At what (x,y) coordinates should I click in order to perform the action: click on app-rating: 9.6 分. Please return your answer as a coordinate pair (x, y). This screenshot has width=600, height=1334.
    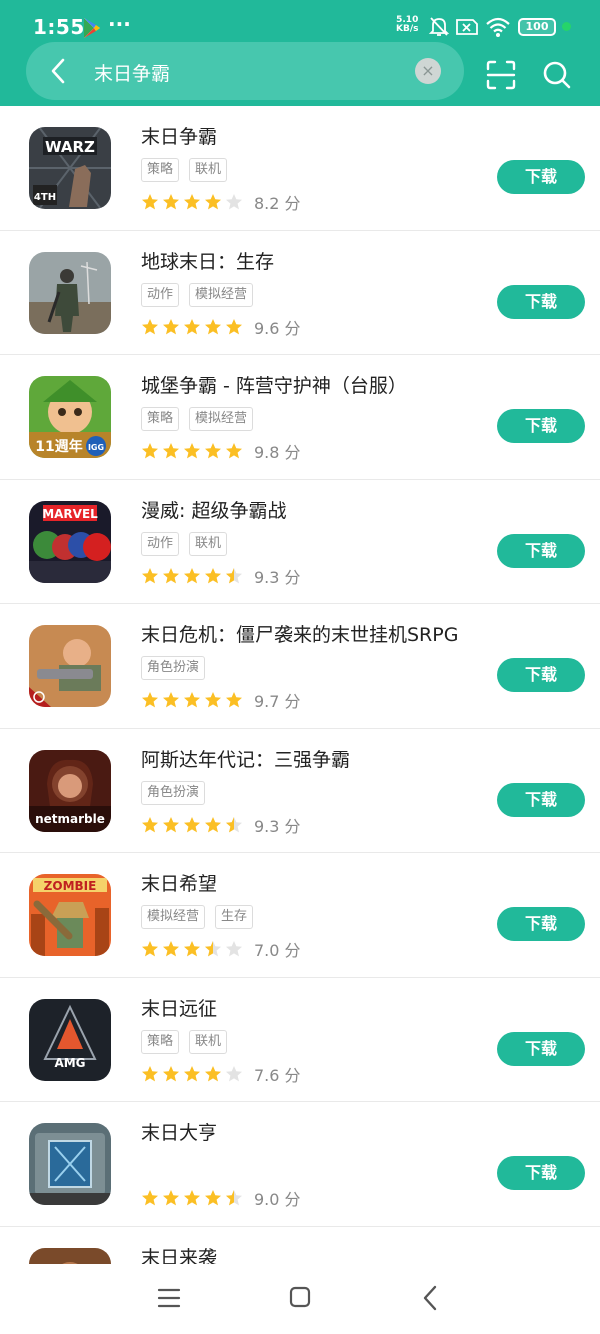
    Looking at the image, I should click on (221, 327).